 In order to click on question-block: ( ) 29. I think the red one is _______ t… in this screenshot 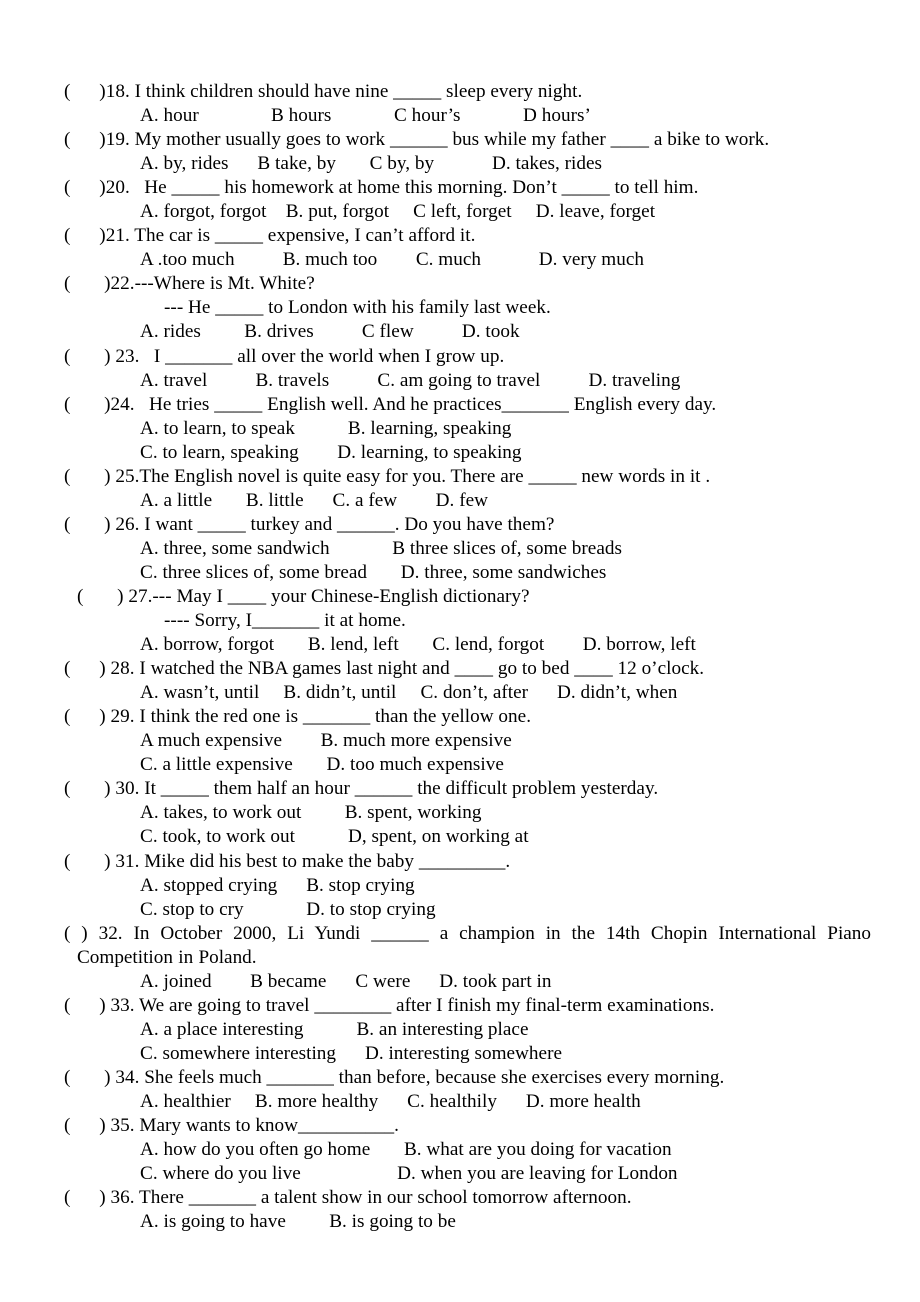, I will do `click(461, 741)`.